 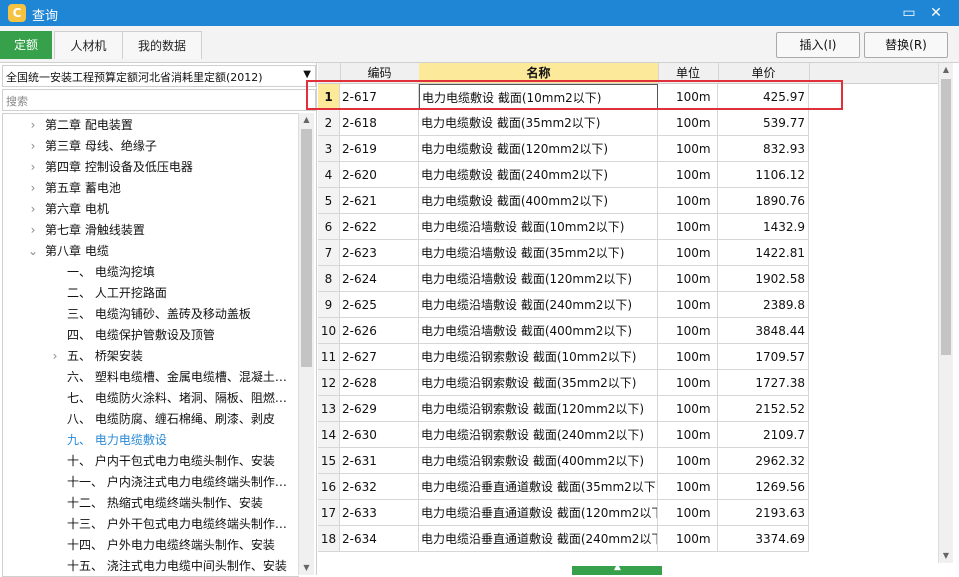 I want to click on tree-item: ⌄ 第八章 电缆, so click(x=150, y=251).